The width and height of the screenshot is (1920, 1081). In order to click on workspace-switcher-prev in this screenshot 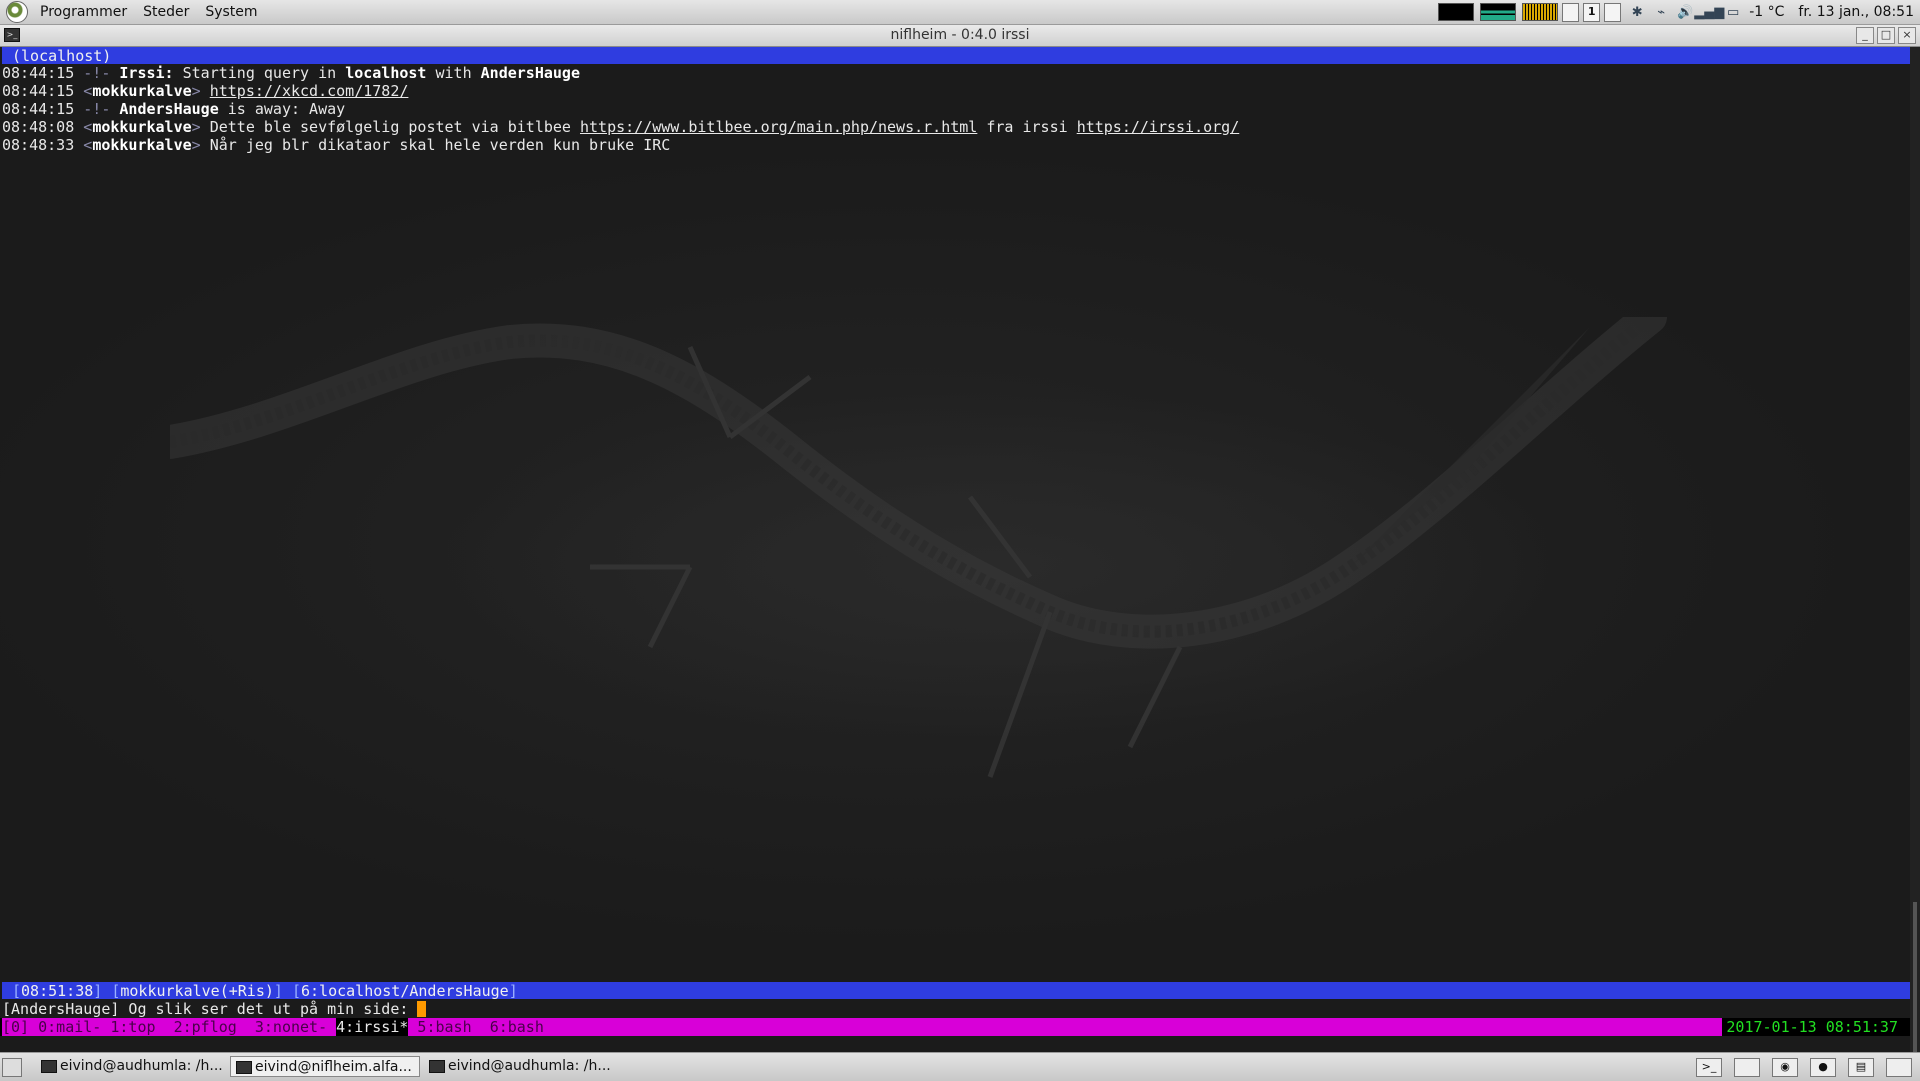, I will do `click(1571, 12)`.